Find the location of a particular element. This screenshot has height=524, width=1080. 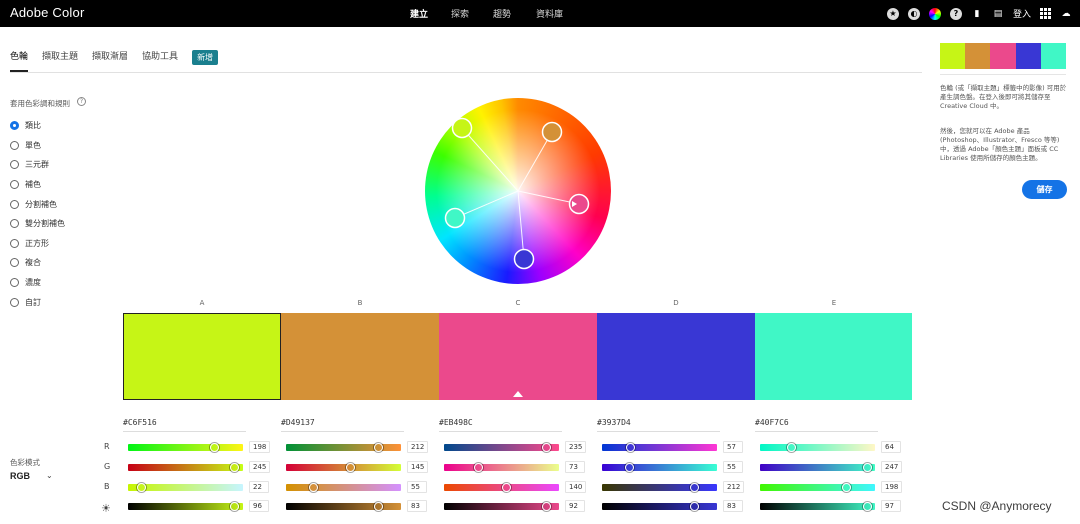

color-swatch-a is located at coordinates (202, 356).